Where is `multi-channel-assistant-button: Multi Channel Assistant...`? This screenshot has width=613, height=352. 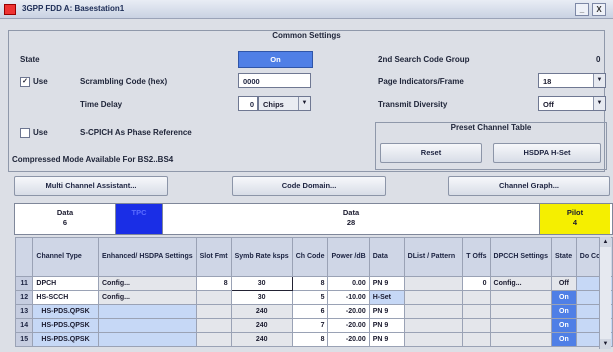 multi-channel-assistant-button: Multi Channel Assistant... is located at coordinates (91, 186).